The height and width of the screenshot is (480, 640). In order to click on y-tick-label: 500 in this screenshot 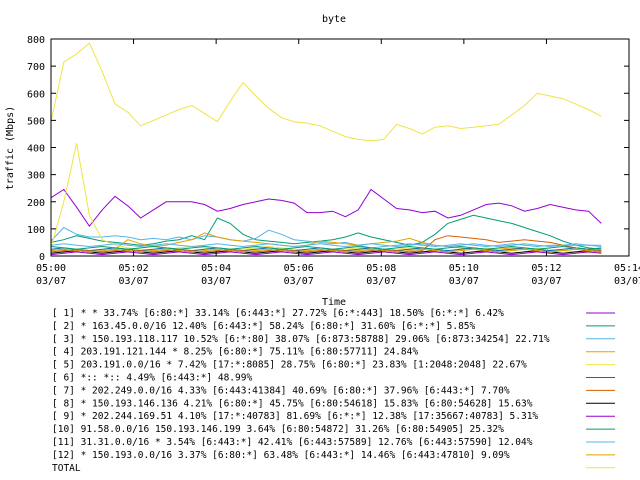, I will do `click(36, 121)`.